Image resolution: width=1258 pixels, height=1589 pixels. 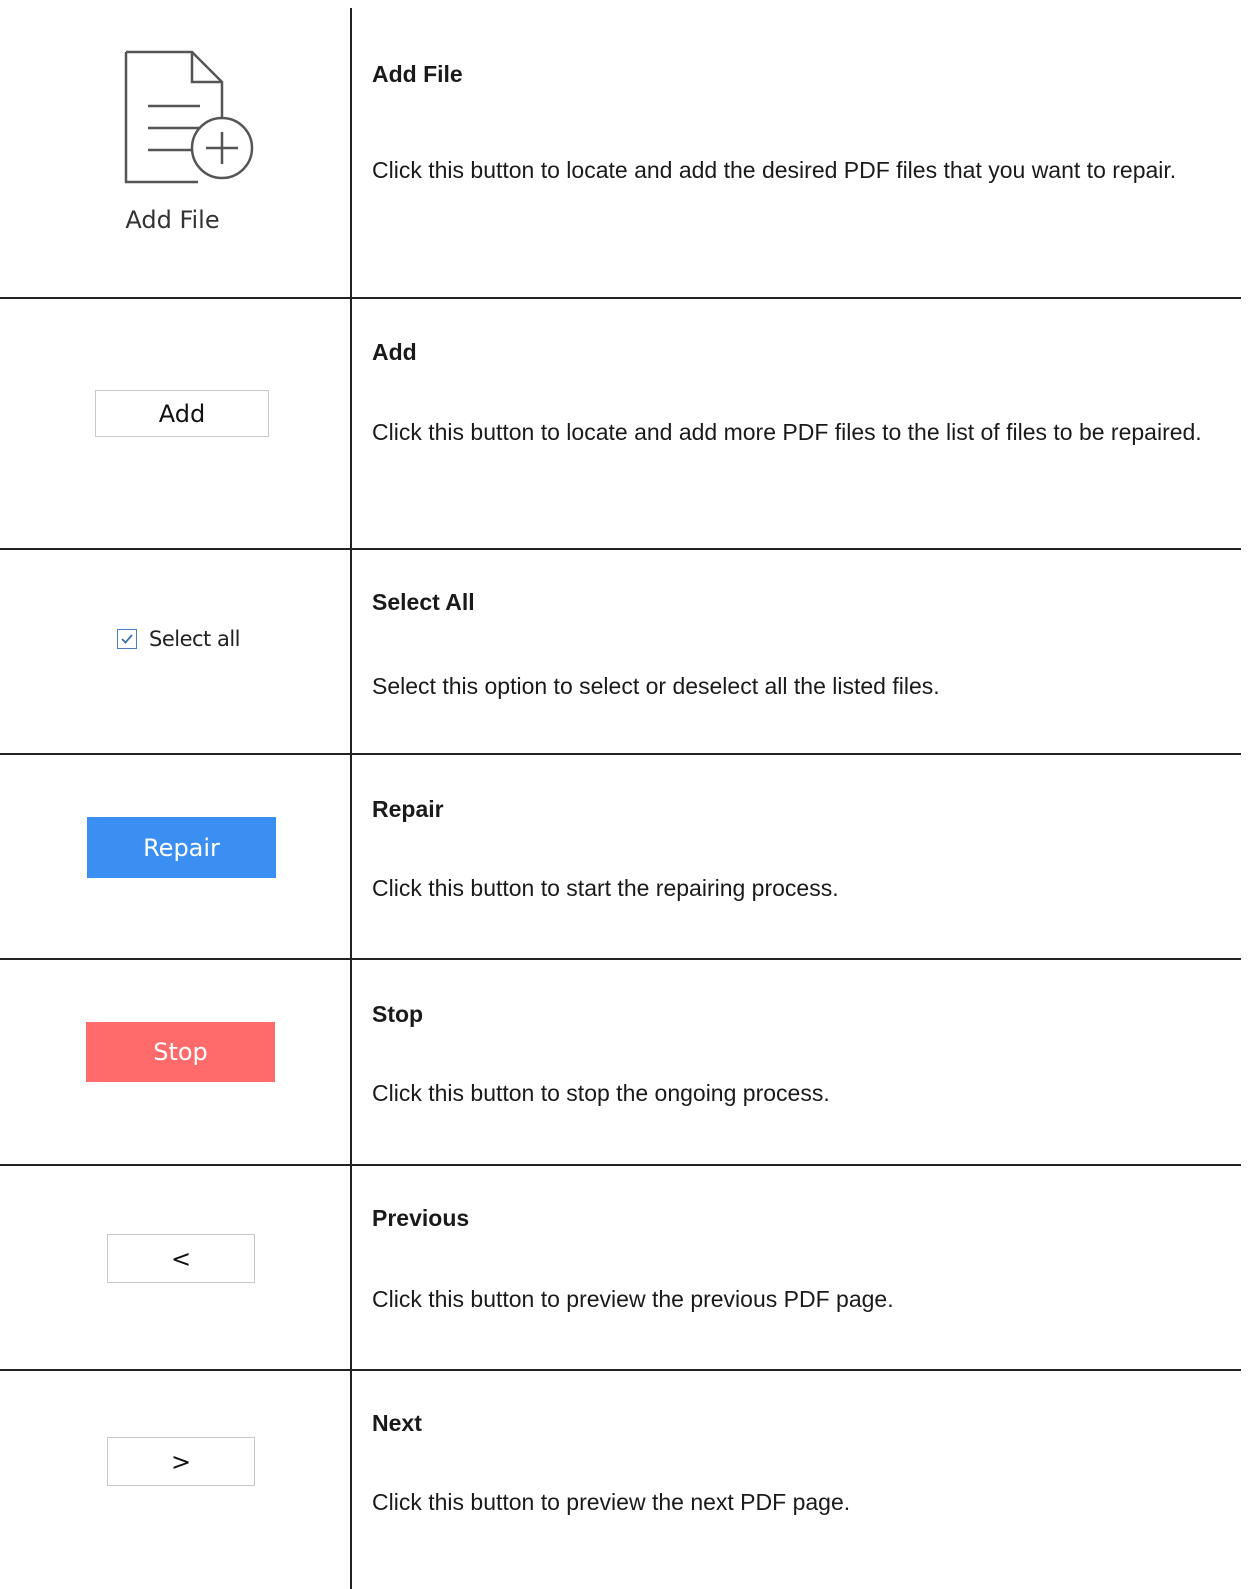 What do you see at coordinates (181, 847) in the screenshot?
I see `repair-button: Repair` at bounding box center [181, 847].